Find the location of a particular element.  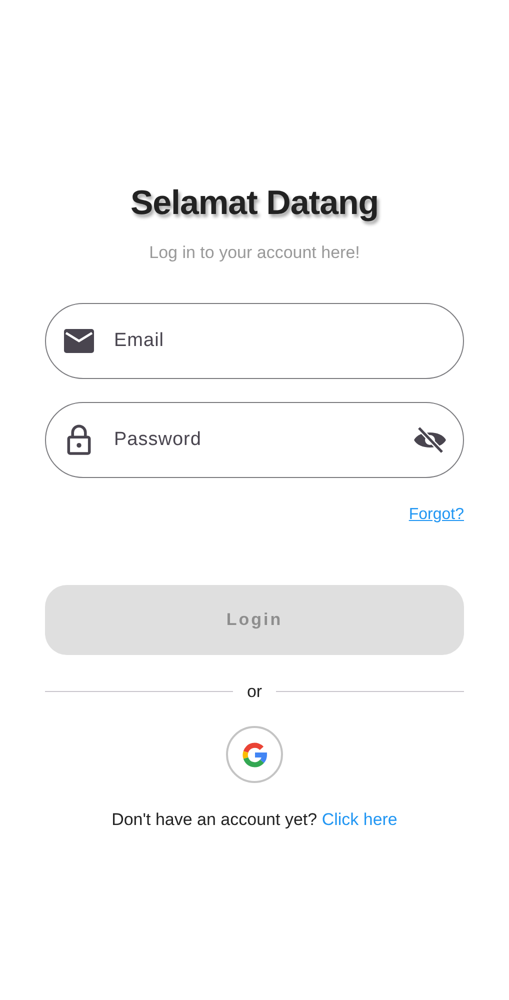

subtitle: Log in to your account here! is located at coordinates (254, 253).